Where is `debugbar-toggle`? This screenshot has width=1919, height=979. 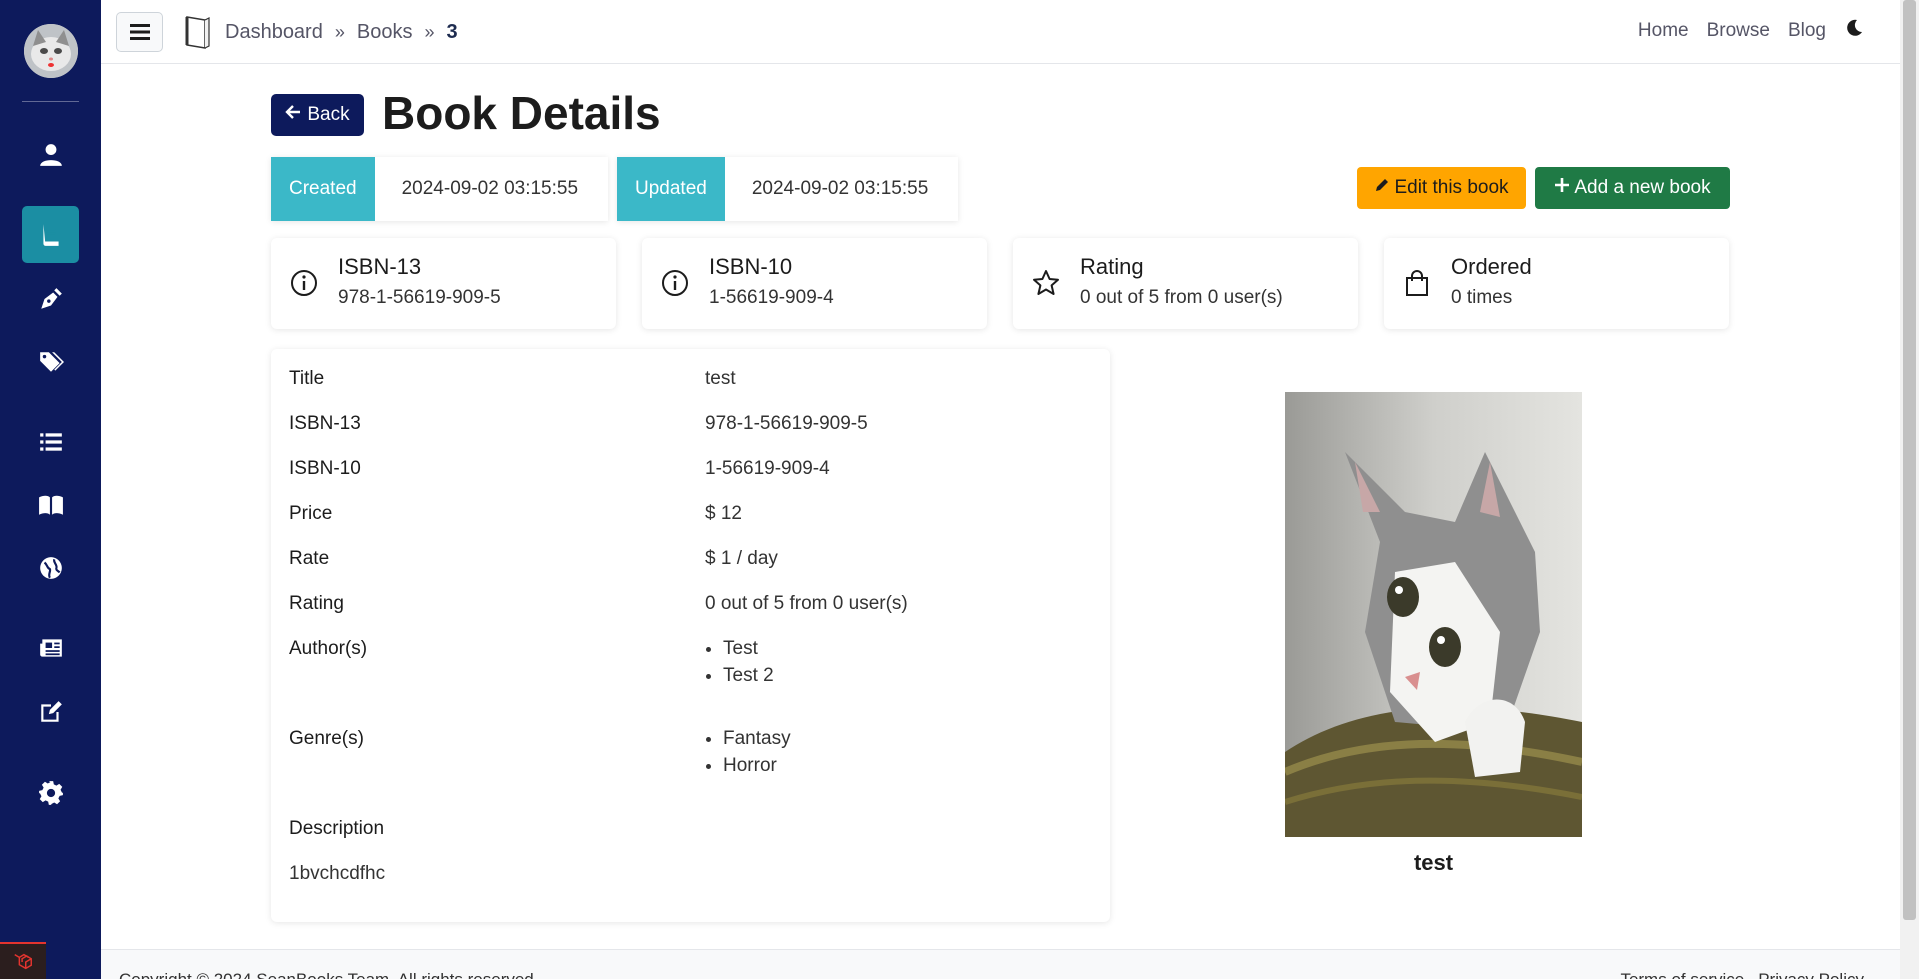
debugbar-toggle is located at coordinates (23, 960).